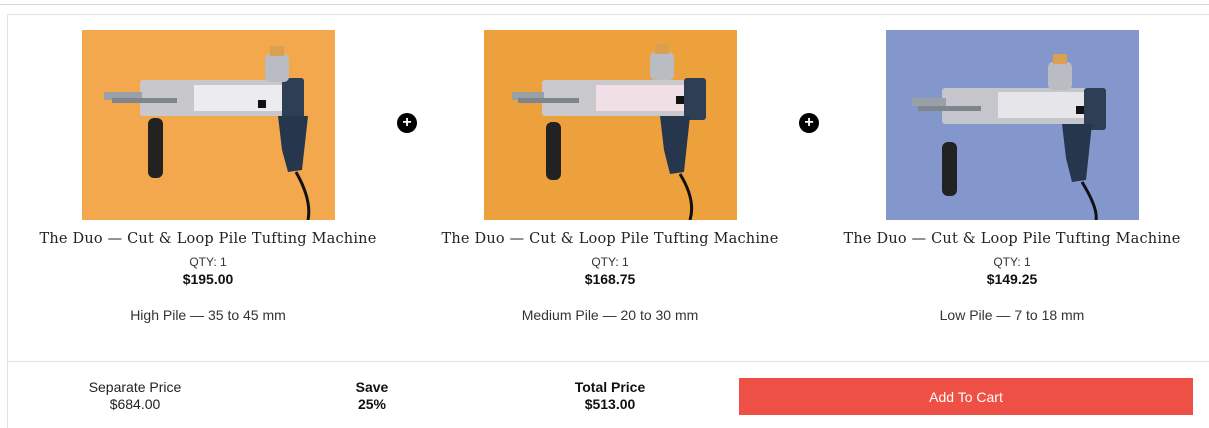 This screenshot has width=1209, height=428. I want to click on total-price-value: $513.00, so click(610, 404).